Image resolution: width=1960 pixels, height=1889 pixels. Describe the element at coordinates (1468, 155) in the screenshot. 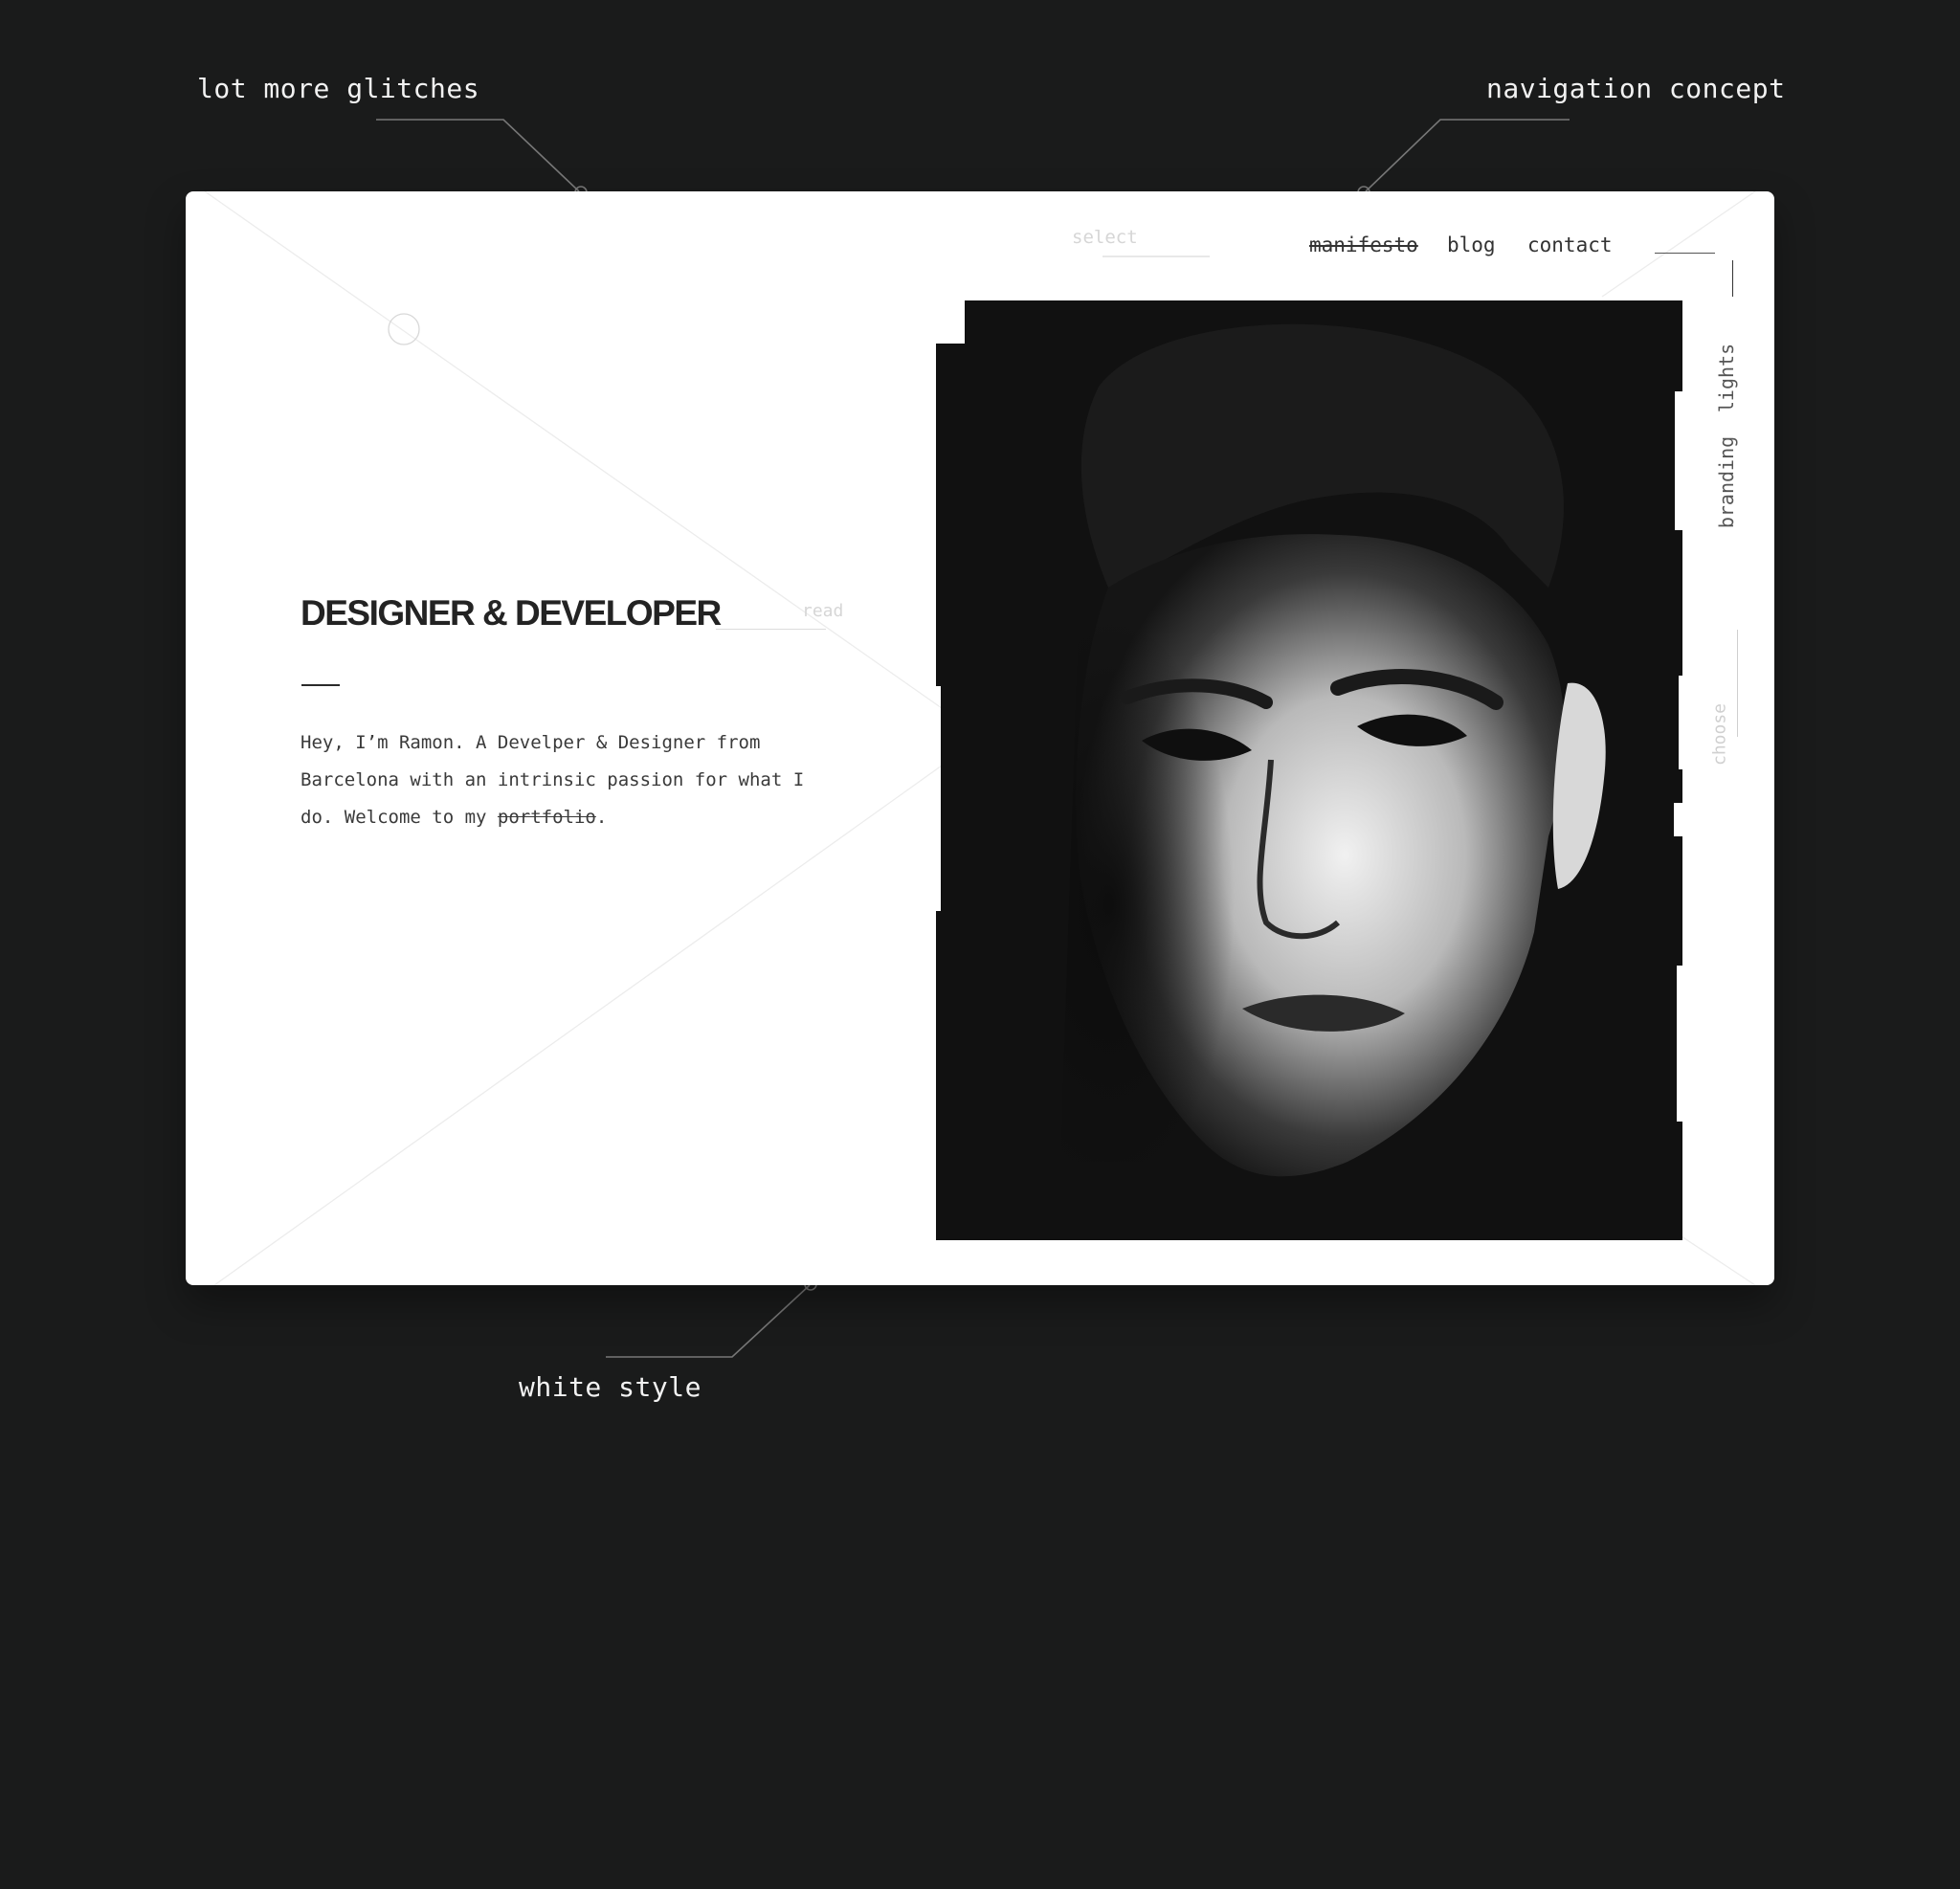

I see `callout-line-navigation` at that location.